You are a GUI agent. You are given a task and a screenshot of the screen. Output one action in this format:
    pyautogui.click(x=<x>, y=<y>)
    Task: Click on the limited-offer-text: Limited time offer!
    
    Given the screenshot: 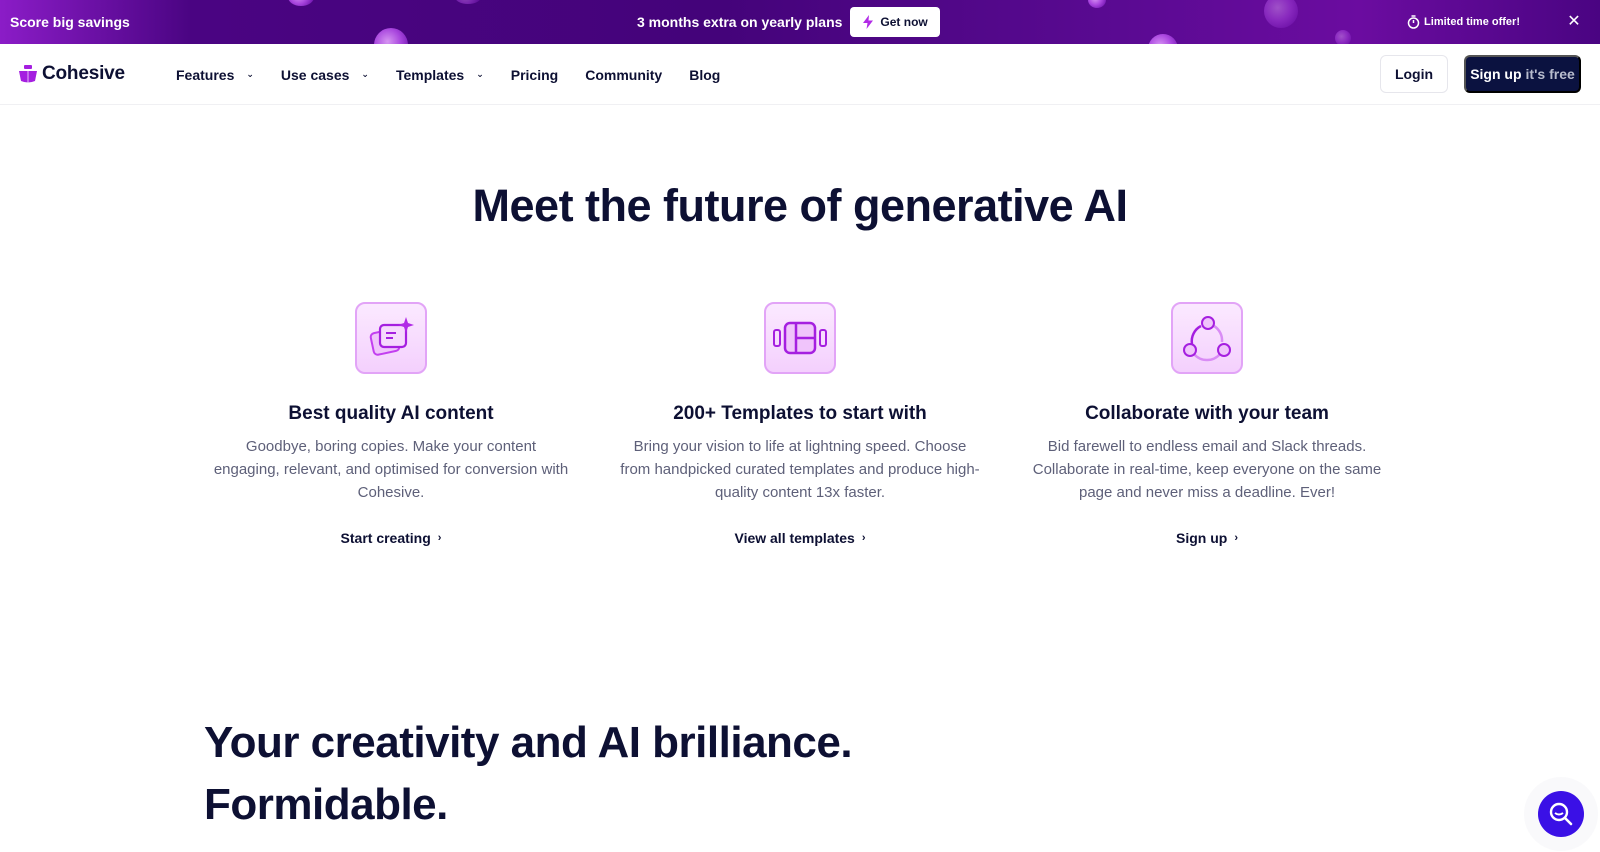 What is the action you would take?
    pyautogui.click(x=1472, y=22)
    